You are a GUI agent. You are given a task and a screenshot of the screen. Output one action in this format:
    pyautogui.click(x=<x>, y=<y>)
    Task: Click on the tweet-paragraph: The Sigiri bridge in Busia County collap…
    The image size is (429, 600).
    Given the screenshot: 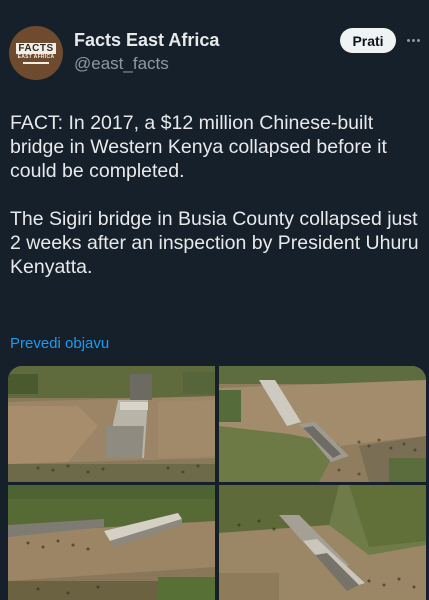 What is the action you would take?
    pyautogui.click(x=214, y=243)
    